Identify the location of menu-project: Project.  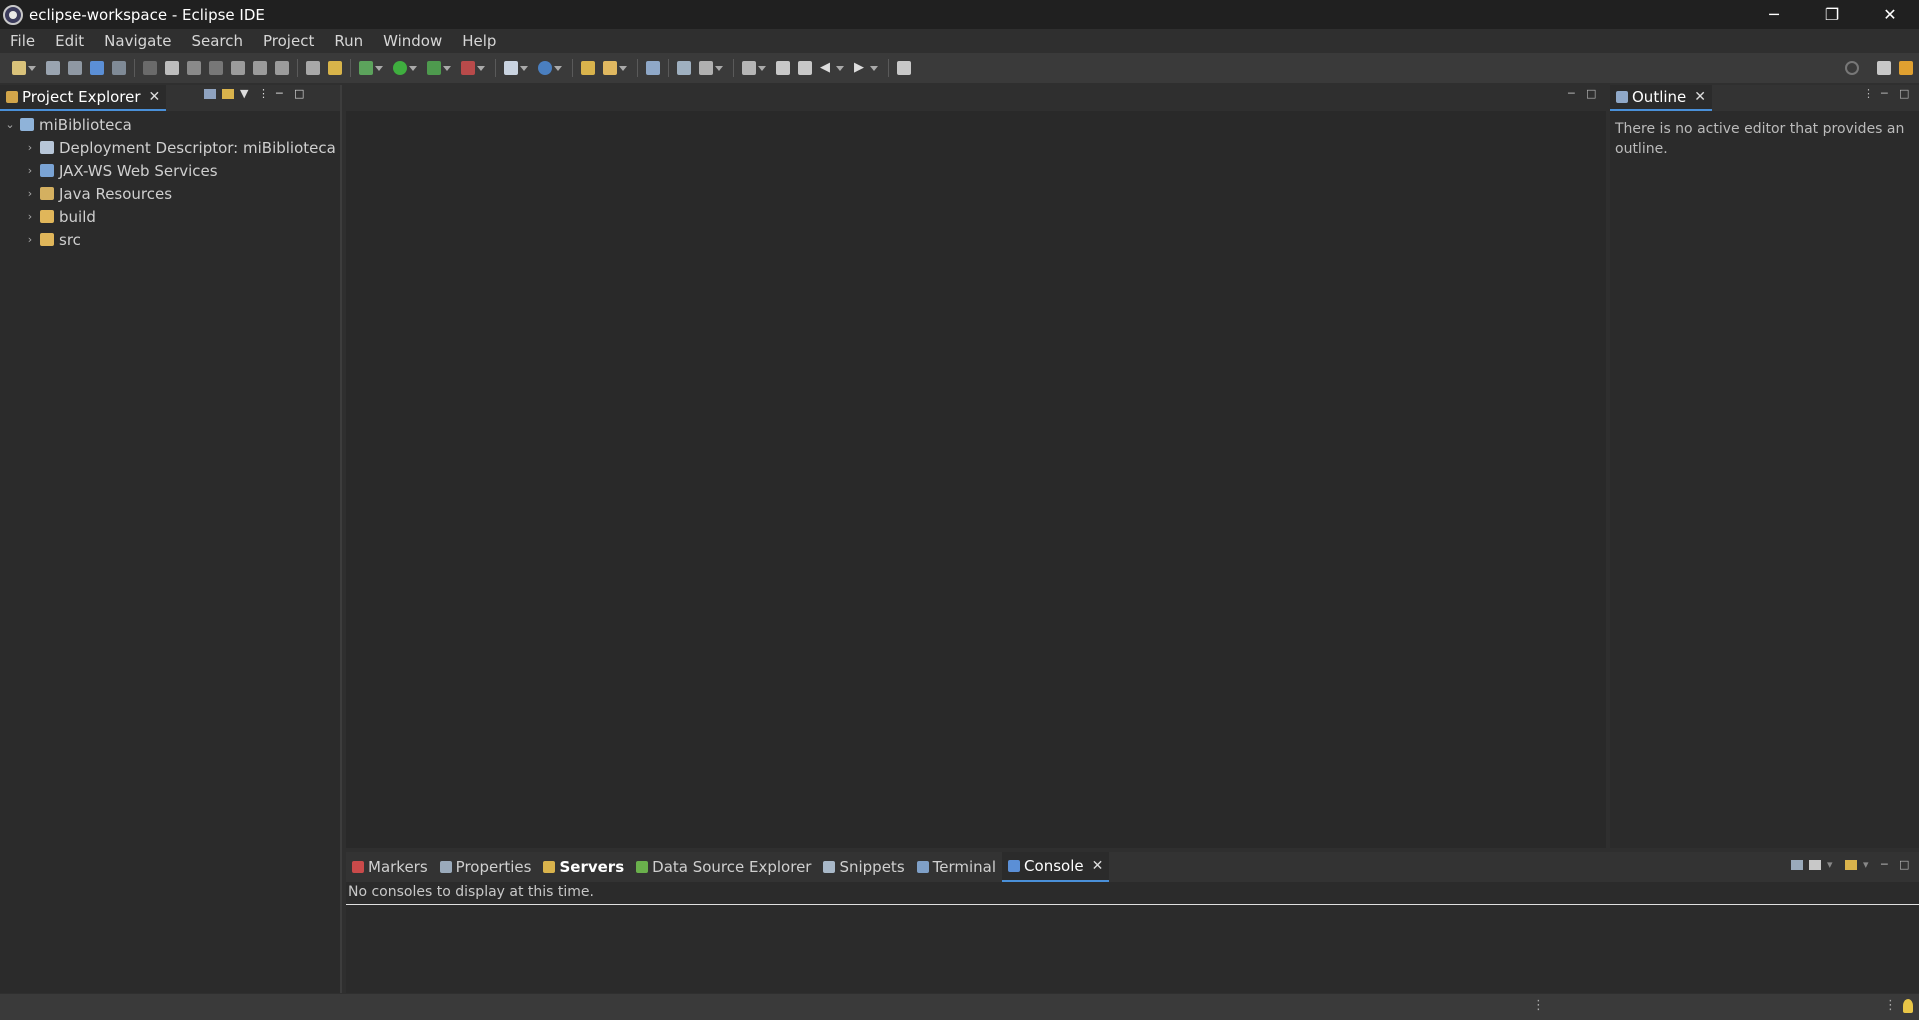
(288, 41).